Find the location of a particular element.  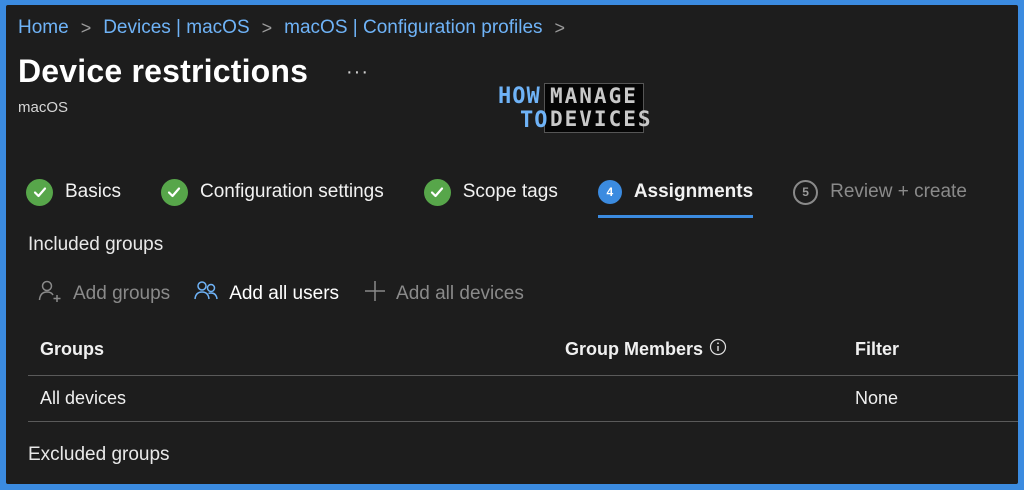

plus-icon is located at coordinates (375, 294).